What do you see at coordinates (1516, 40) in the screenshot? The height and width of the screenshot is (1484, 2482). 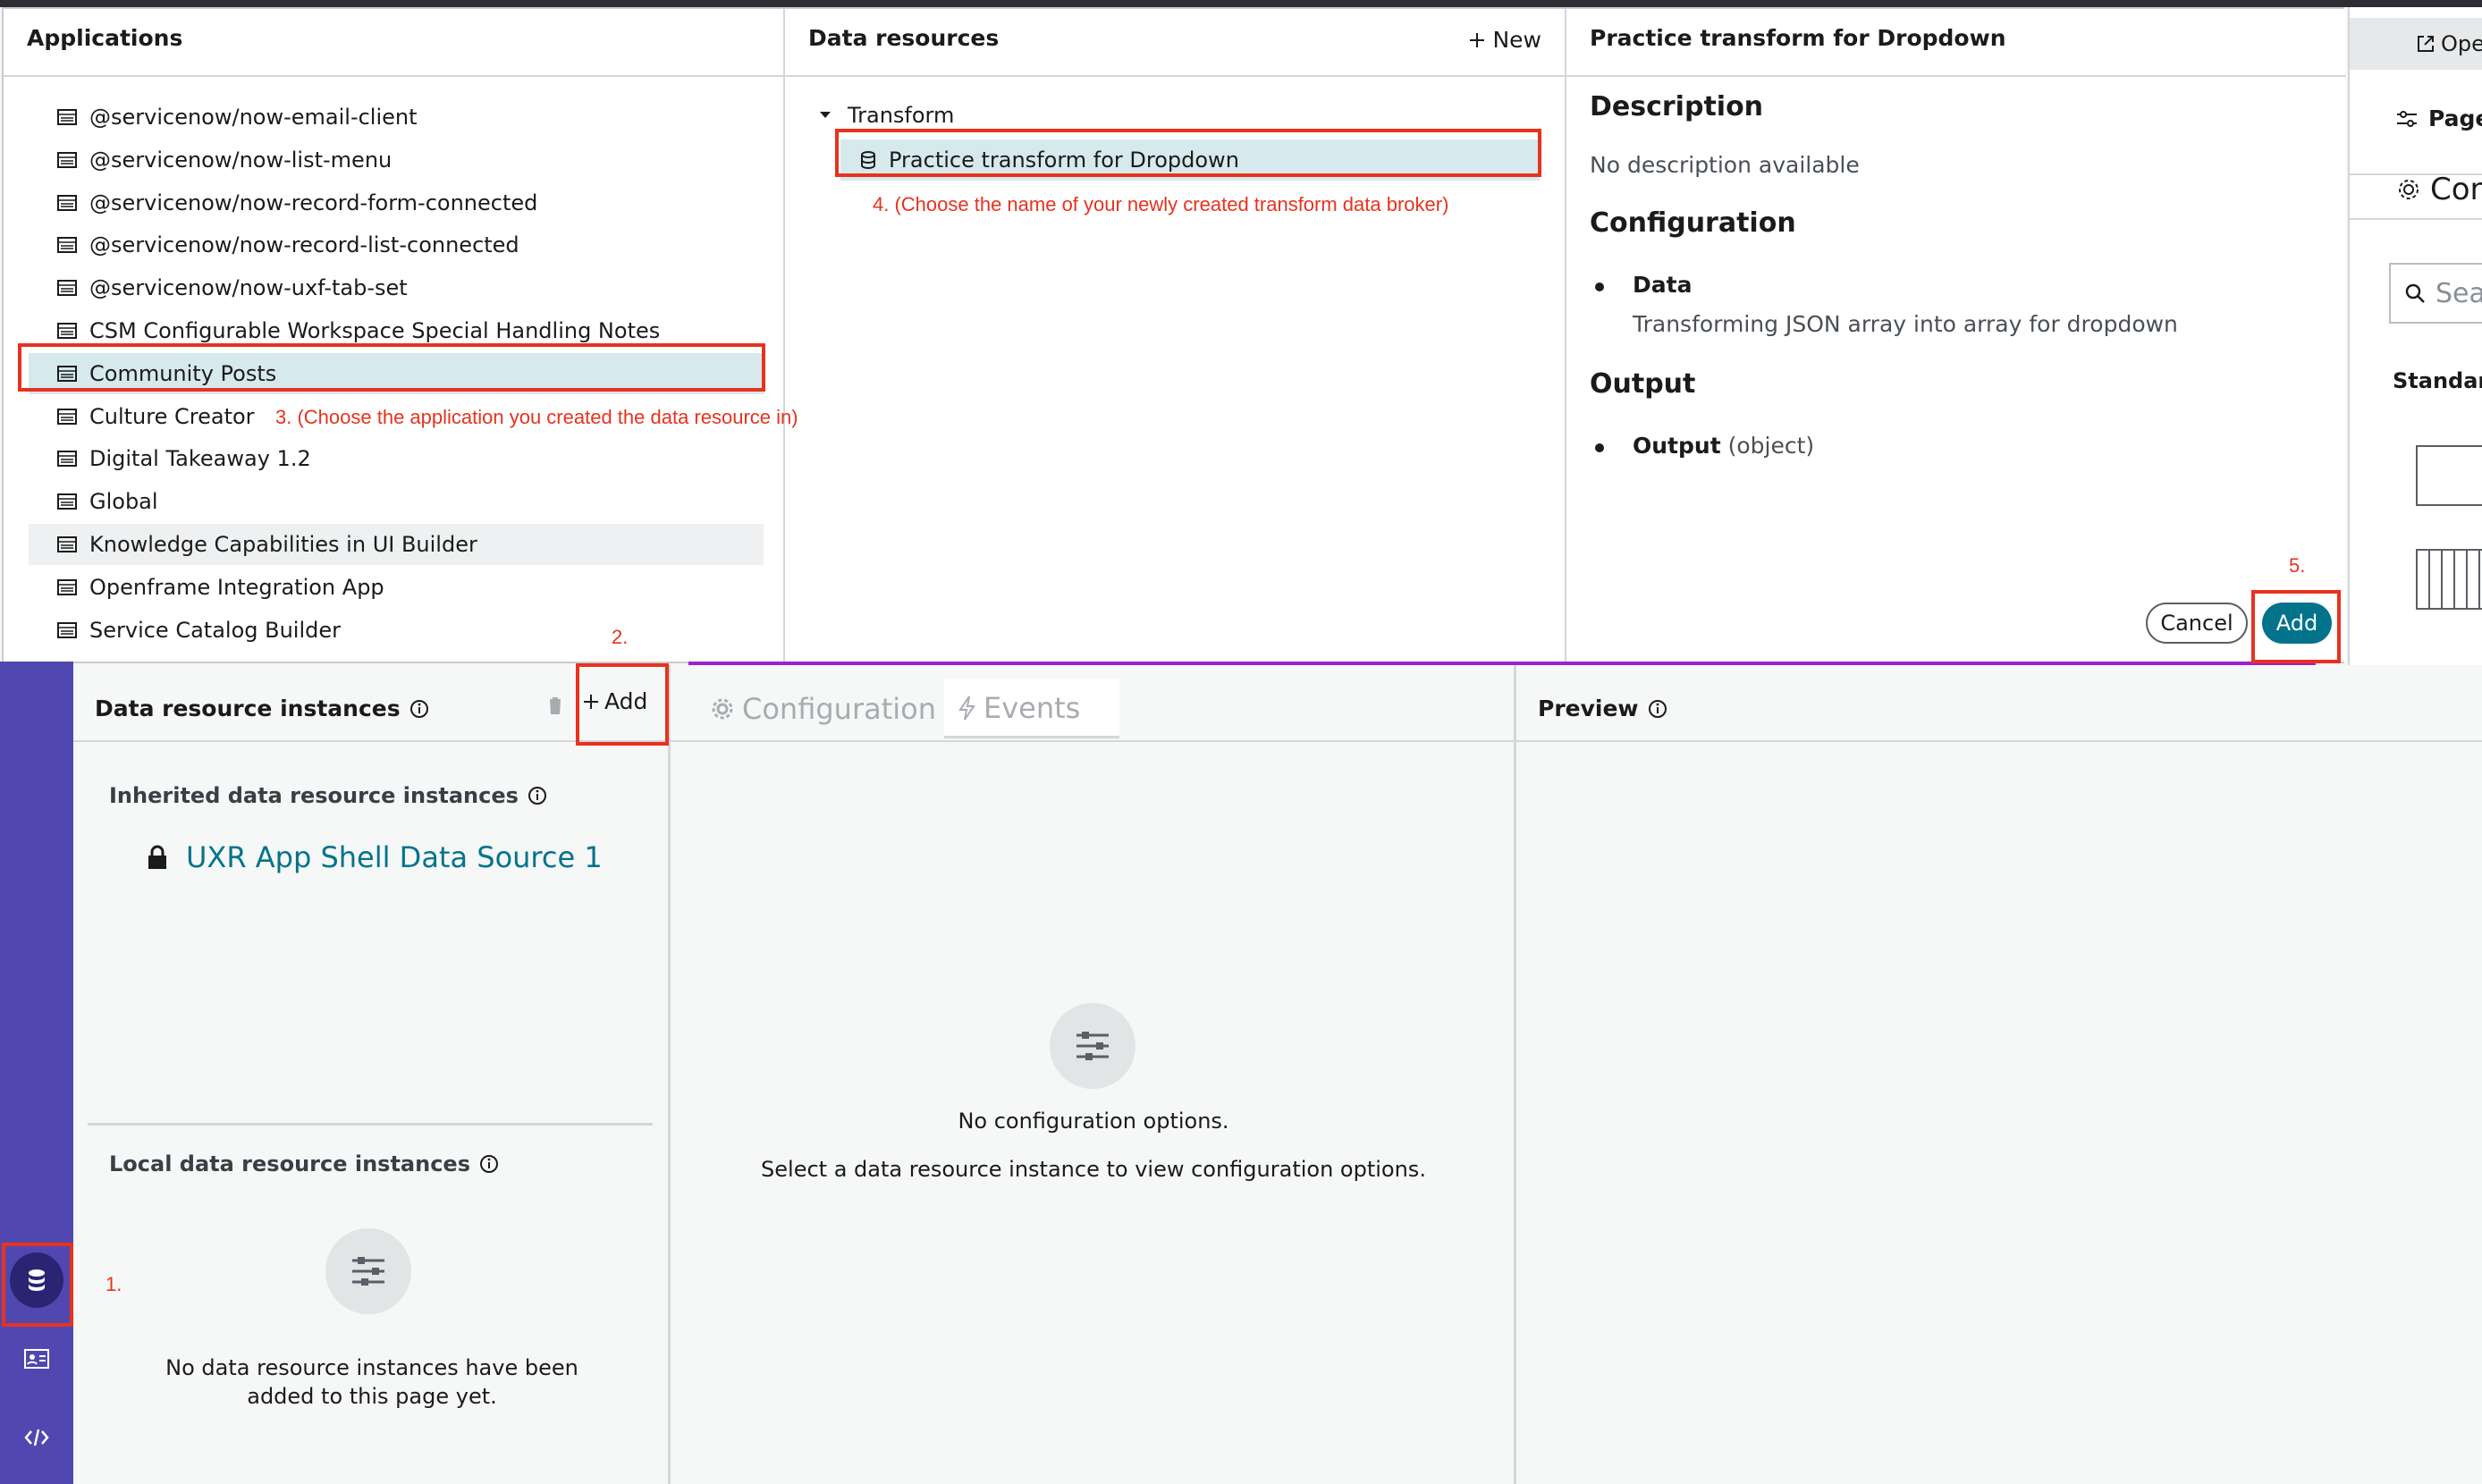 I see `new-label: New` at bounding box center [1516, 40].